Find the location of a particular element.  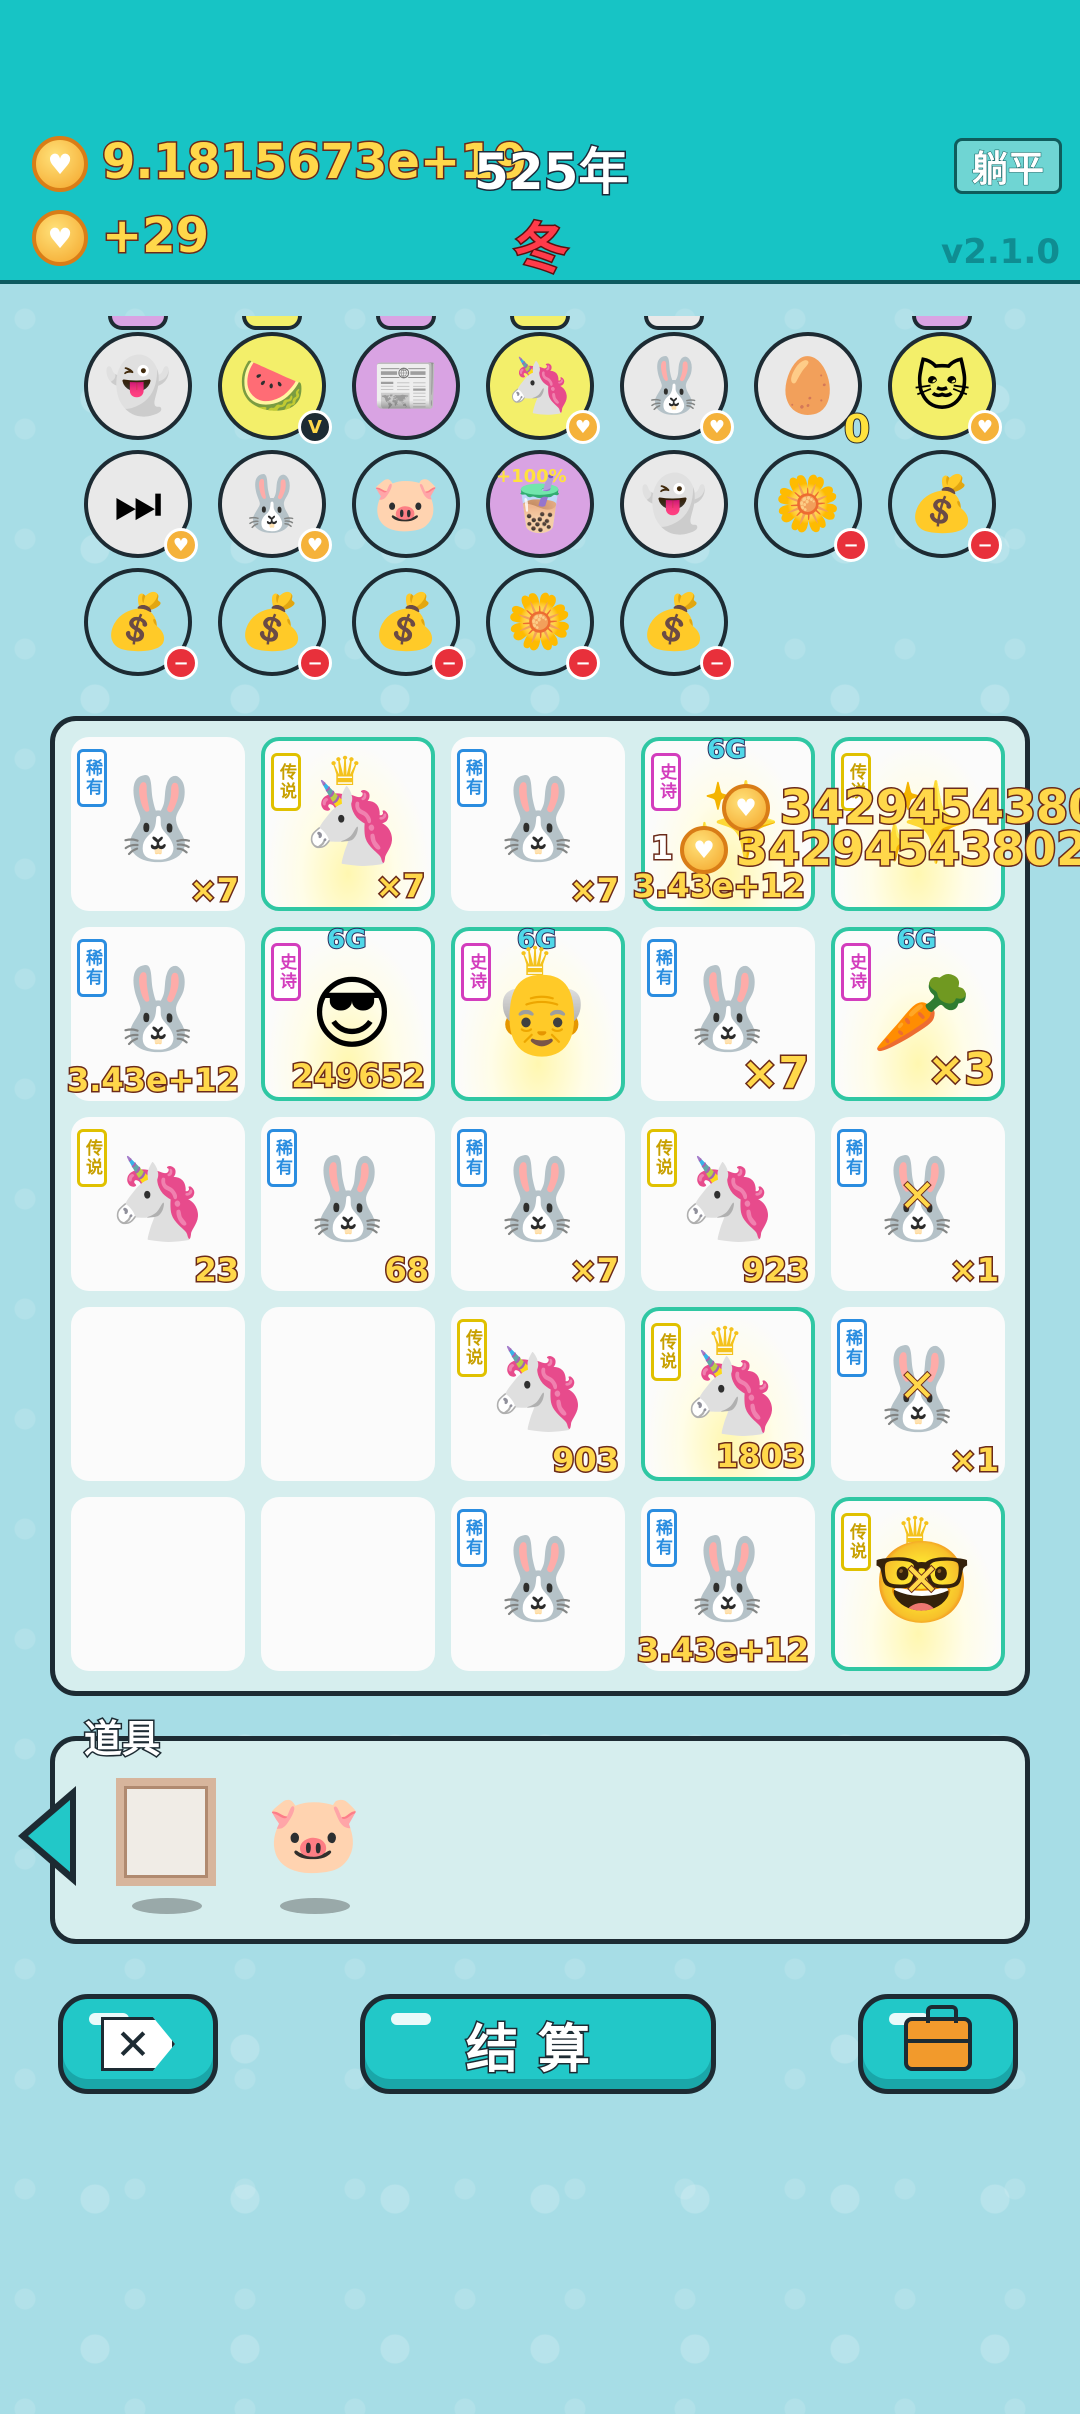

bag-button is located at coordinates (938, 2044).